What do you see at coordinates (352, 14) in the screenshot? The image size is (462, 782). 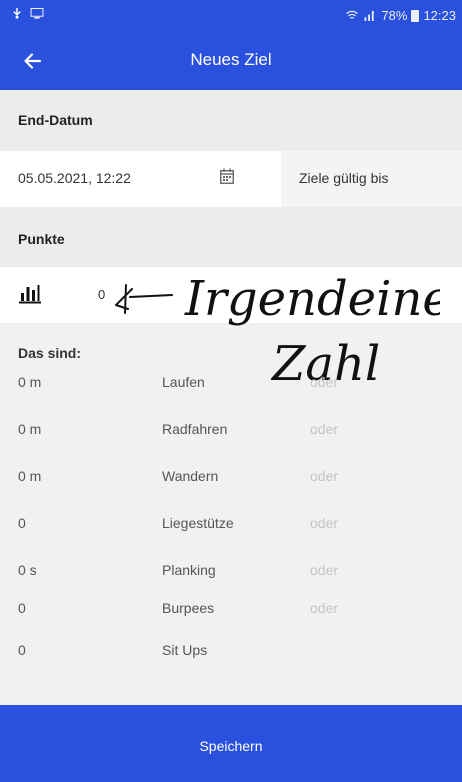 I see `wifi-icon` at bounding box center [352, 14].